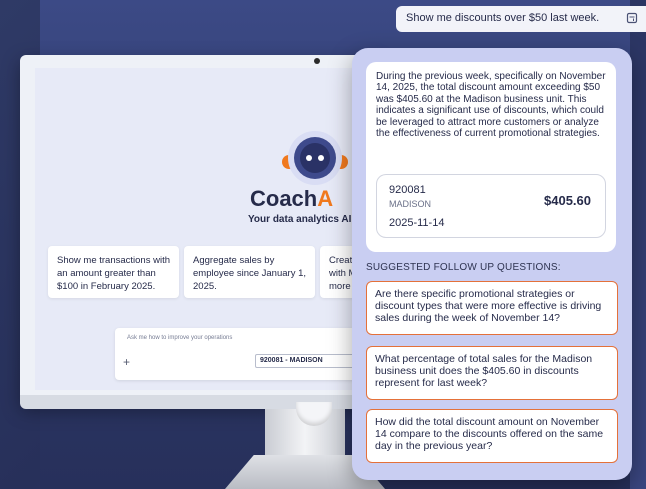 This screenshot has height=489, width=646. Describe the element at coordinates (126, 362) in the screenshot. I see `plus-icon: +` at that location.